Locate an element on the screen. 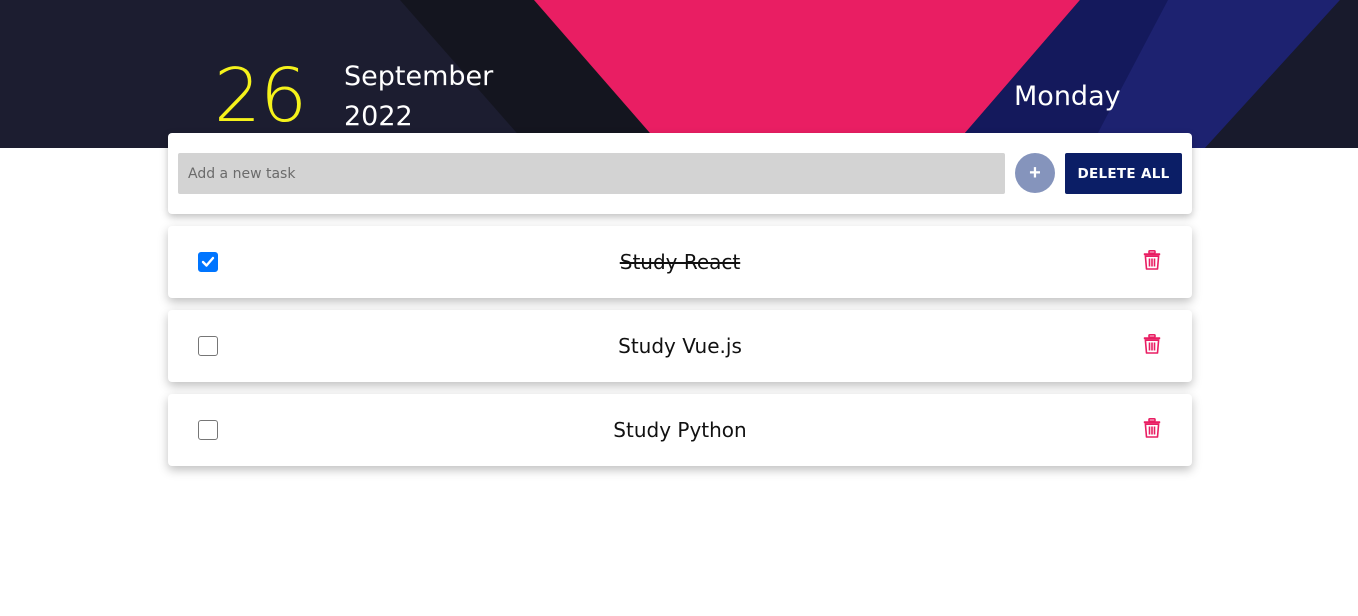 The image size is (1358, 616). year: 2022 is located at coordinates (378, 116).